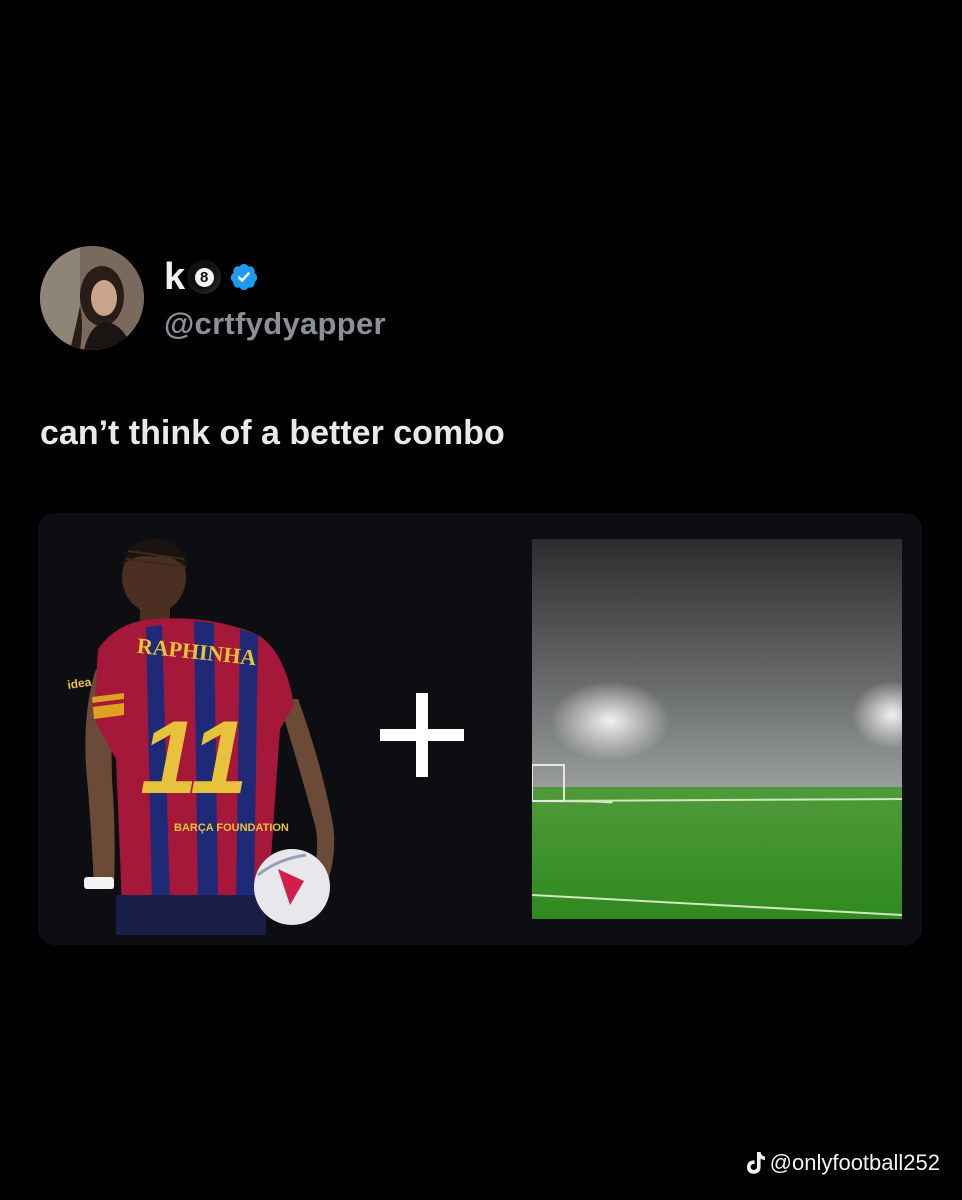 The image size is (962, 1200). What do you see at coordinates (755, 1163) in the screenshot?
I see `tiktok-icon` at bounding box center [755, 1163].